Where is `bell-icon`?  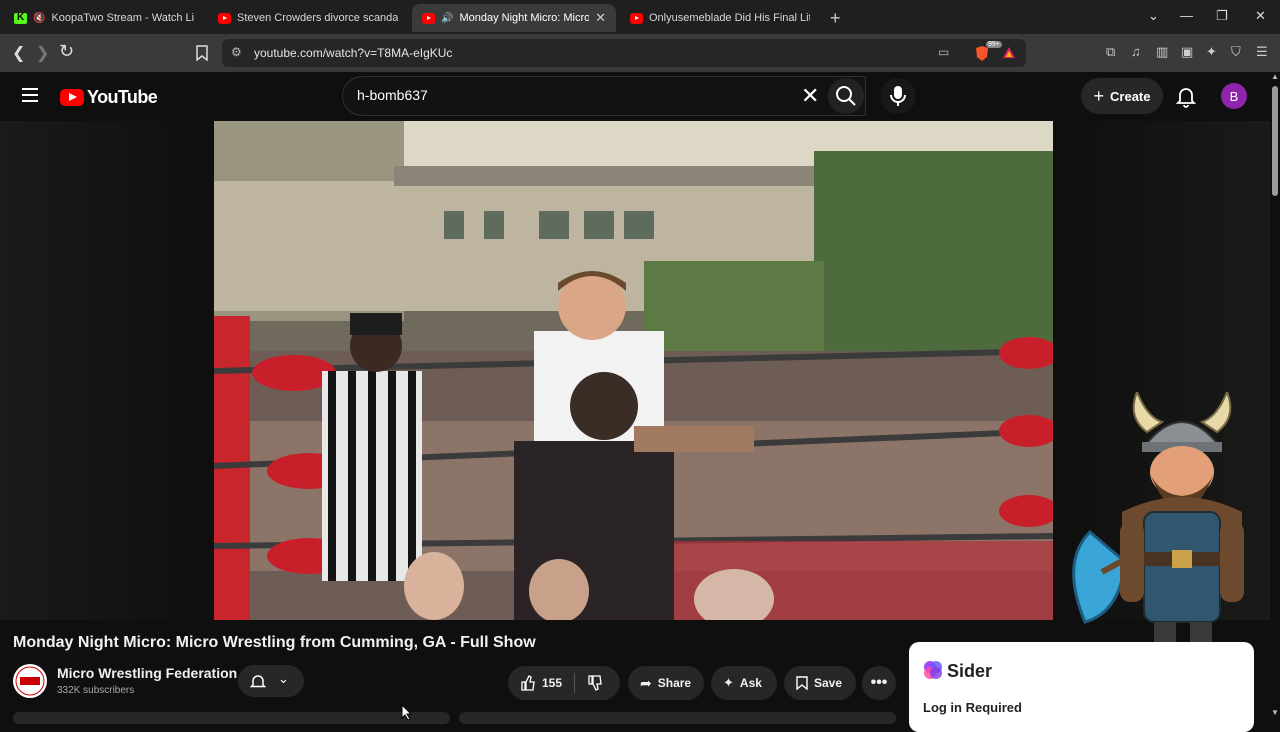 bell-icon is located at coordinates (258, 681).